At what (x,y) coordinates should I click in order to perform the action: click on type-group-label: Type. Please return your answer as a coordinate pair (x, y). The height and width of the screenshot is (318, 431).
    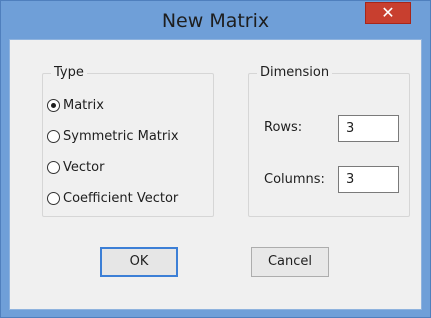
    Looking at the image, I should click on (69, 72).